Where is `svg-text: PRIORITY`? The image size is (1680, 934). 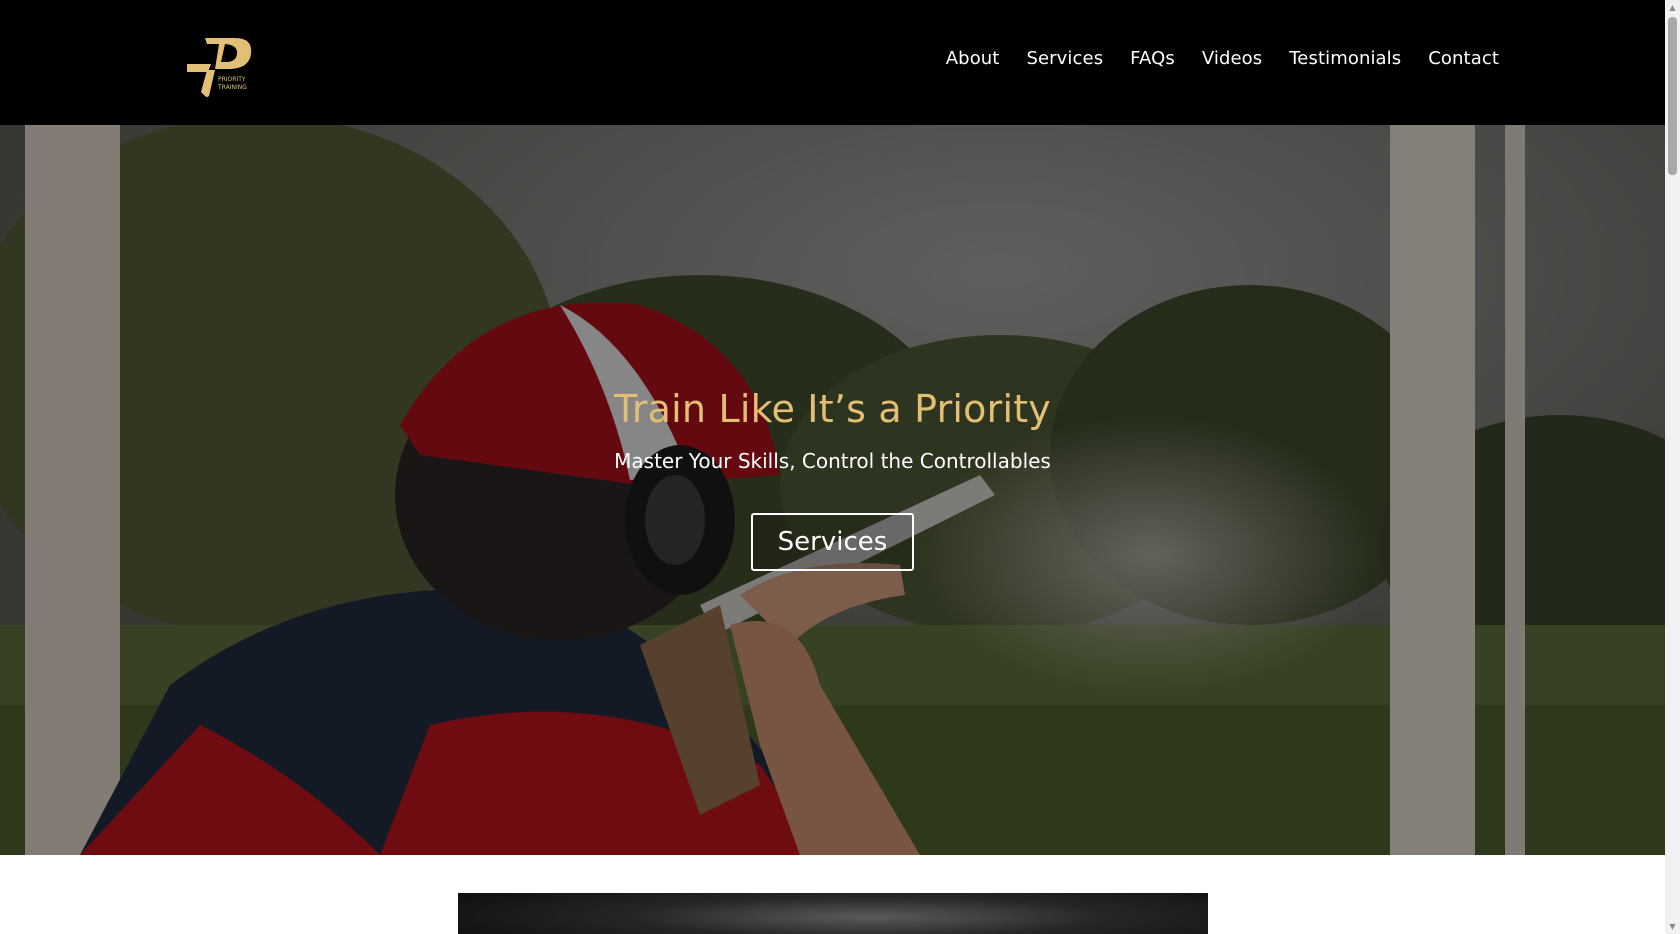 svg-text: PRIORITY is located at coordinates (232, 79).